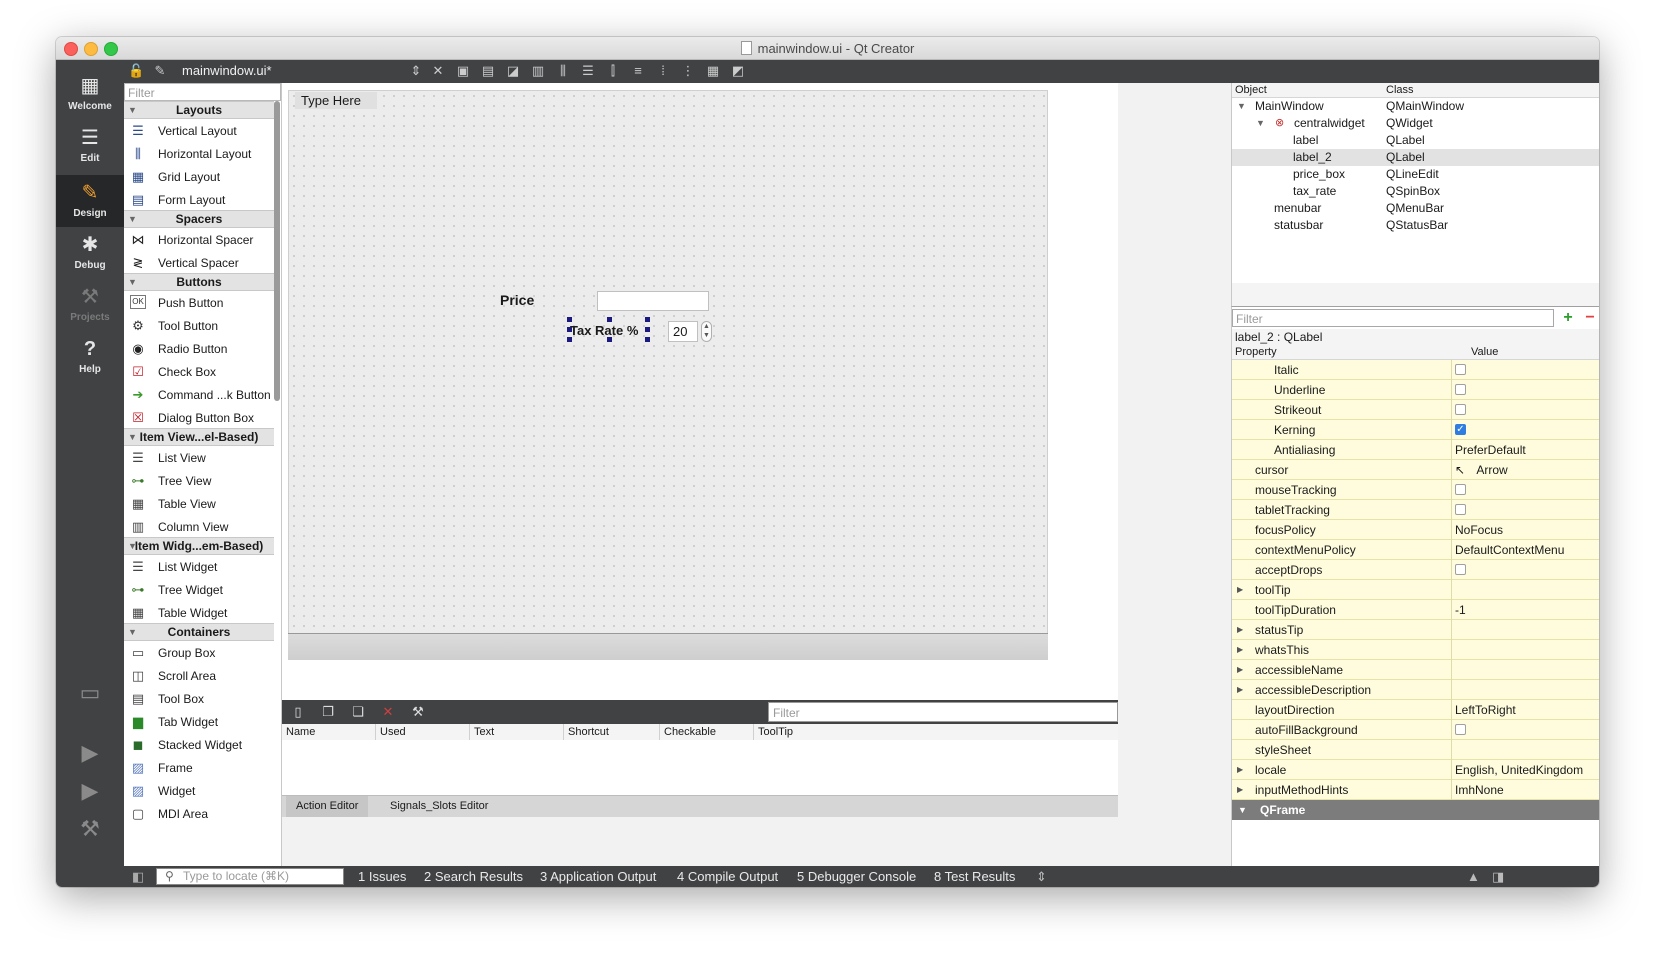  What do you see at coordinates (683, 331) in the screenshot?
I see `tax-rate-spinbox: 20` at bounding box center [683, 331].